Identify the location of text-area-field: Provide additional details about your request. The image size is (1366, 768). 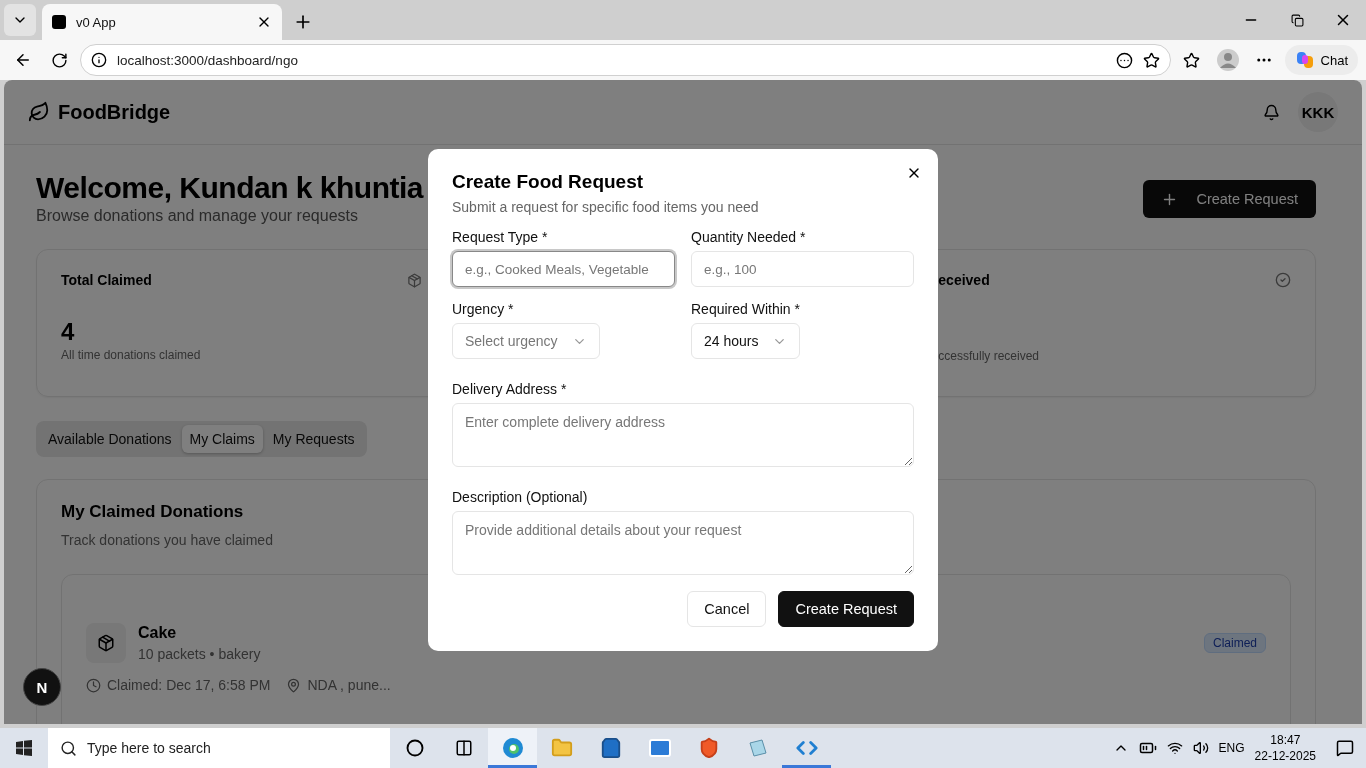
(683, 543).